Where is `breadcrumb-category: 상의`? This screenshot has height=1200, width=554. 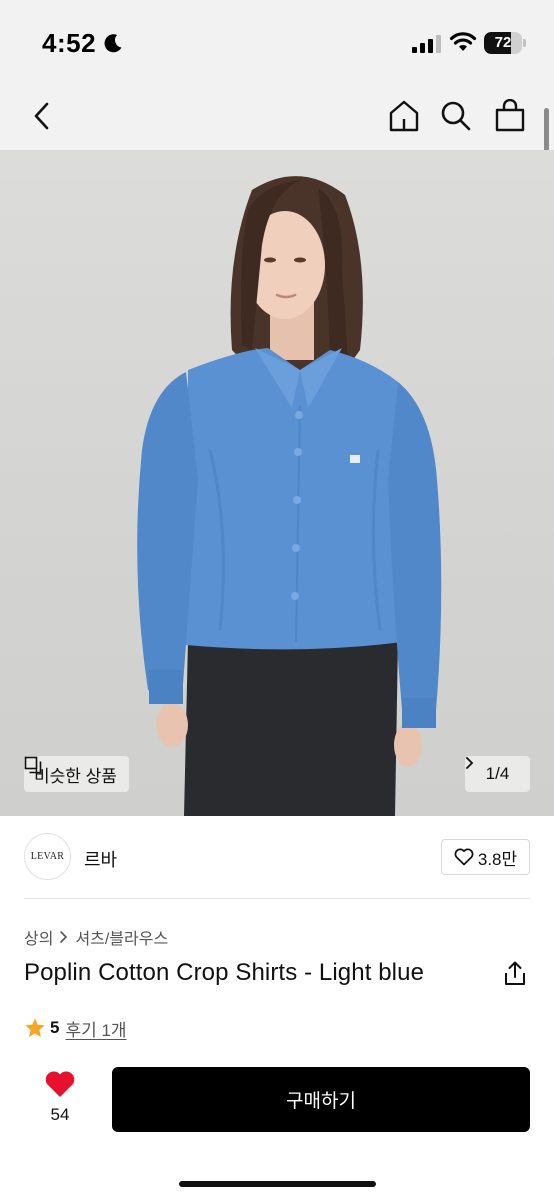 breadcrumb-category: 상의 is located at coordinates (38, 937).